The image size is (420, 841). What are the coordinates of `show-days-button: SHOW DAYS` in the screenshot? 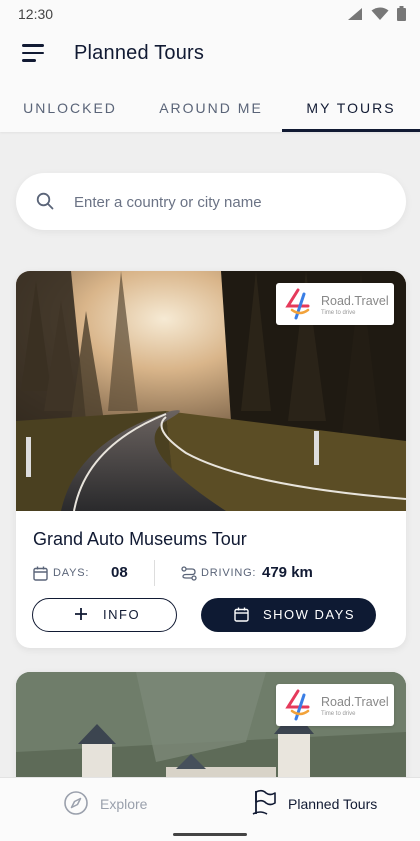 It's located at (288, 615).